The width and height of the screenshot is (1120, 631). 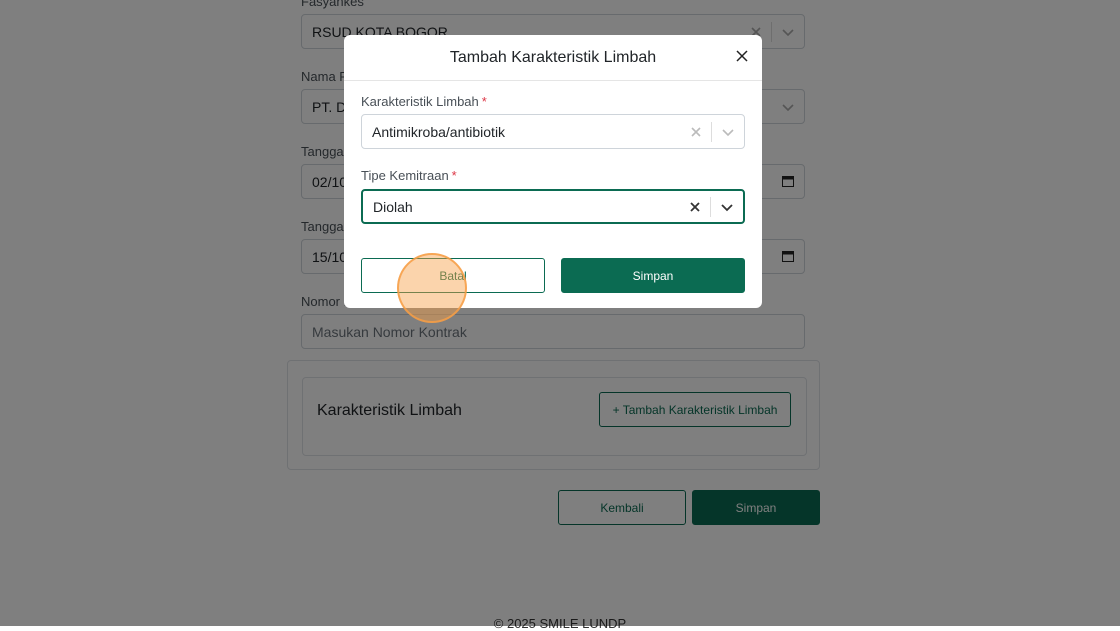 I want to click on karakteristik-limbah-value: Antimikroba/antibiotik, so click(x=439, y=131).